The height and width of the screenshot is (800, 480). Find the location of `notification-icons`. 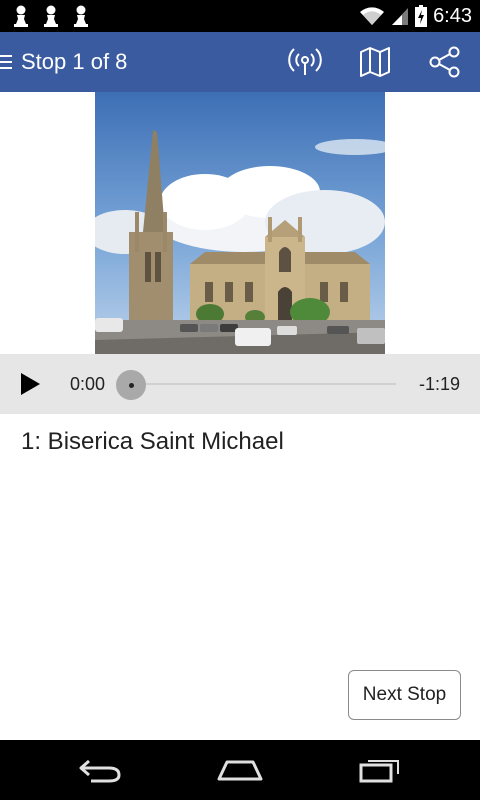

notification-icons is located at coordinates (51, 16).